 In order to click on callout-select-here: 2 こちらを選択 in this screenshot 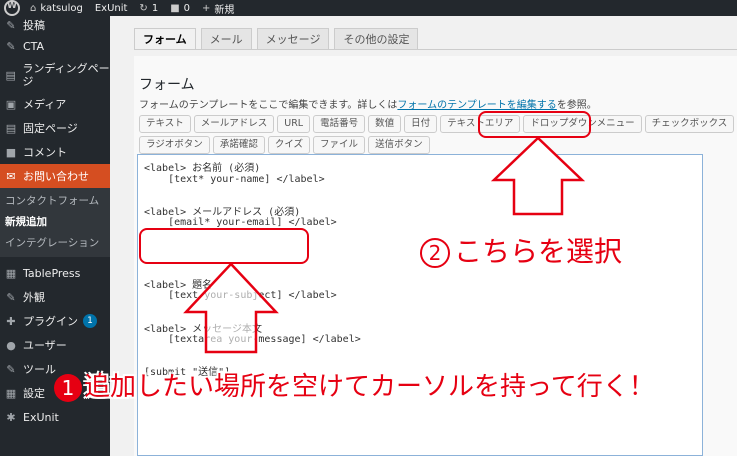, I will do `click(521, 250)`.